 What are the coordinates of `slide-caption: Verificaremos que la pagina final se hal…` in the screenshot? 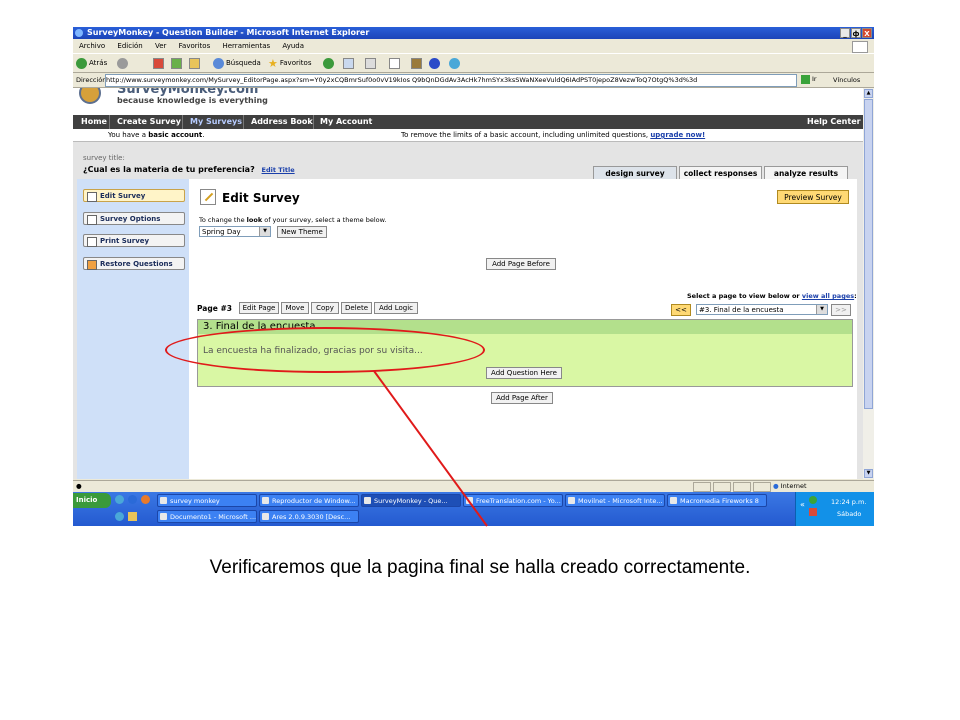 It's located at (480, 567).